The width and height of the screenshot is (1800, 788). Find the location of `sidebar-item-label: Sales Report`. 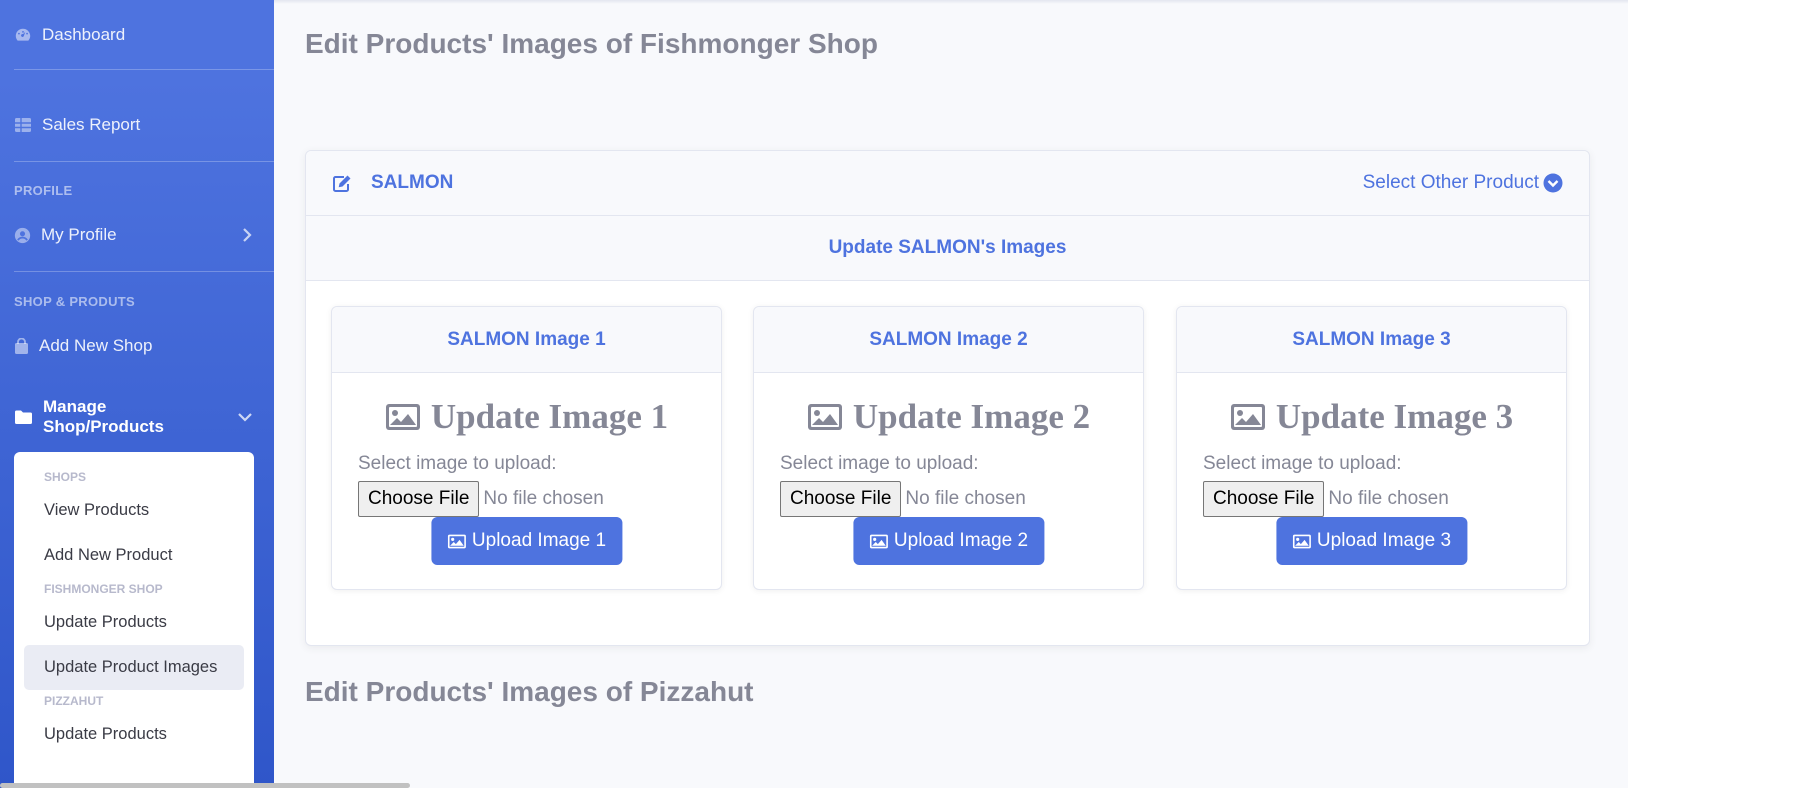

sidebar-item-label: Sales Report is located at coordinates (91, 124).